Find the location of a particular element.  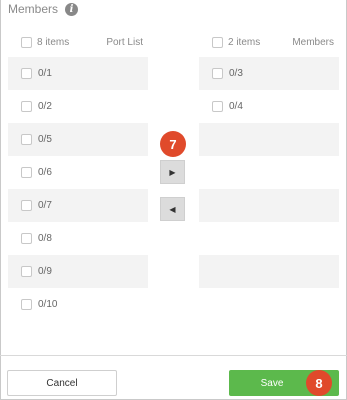

item-label: 0/5 is located at coordinates (45, 139).